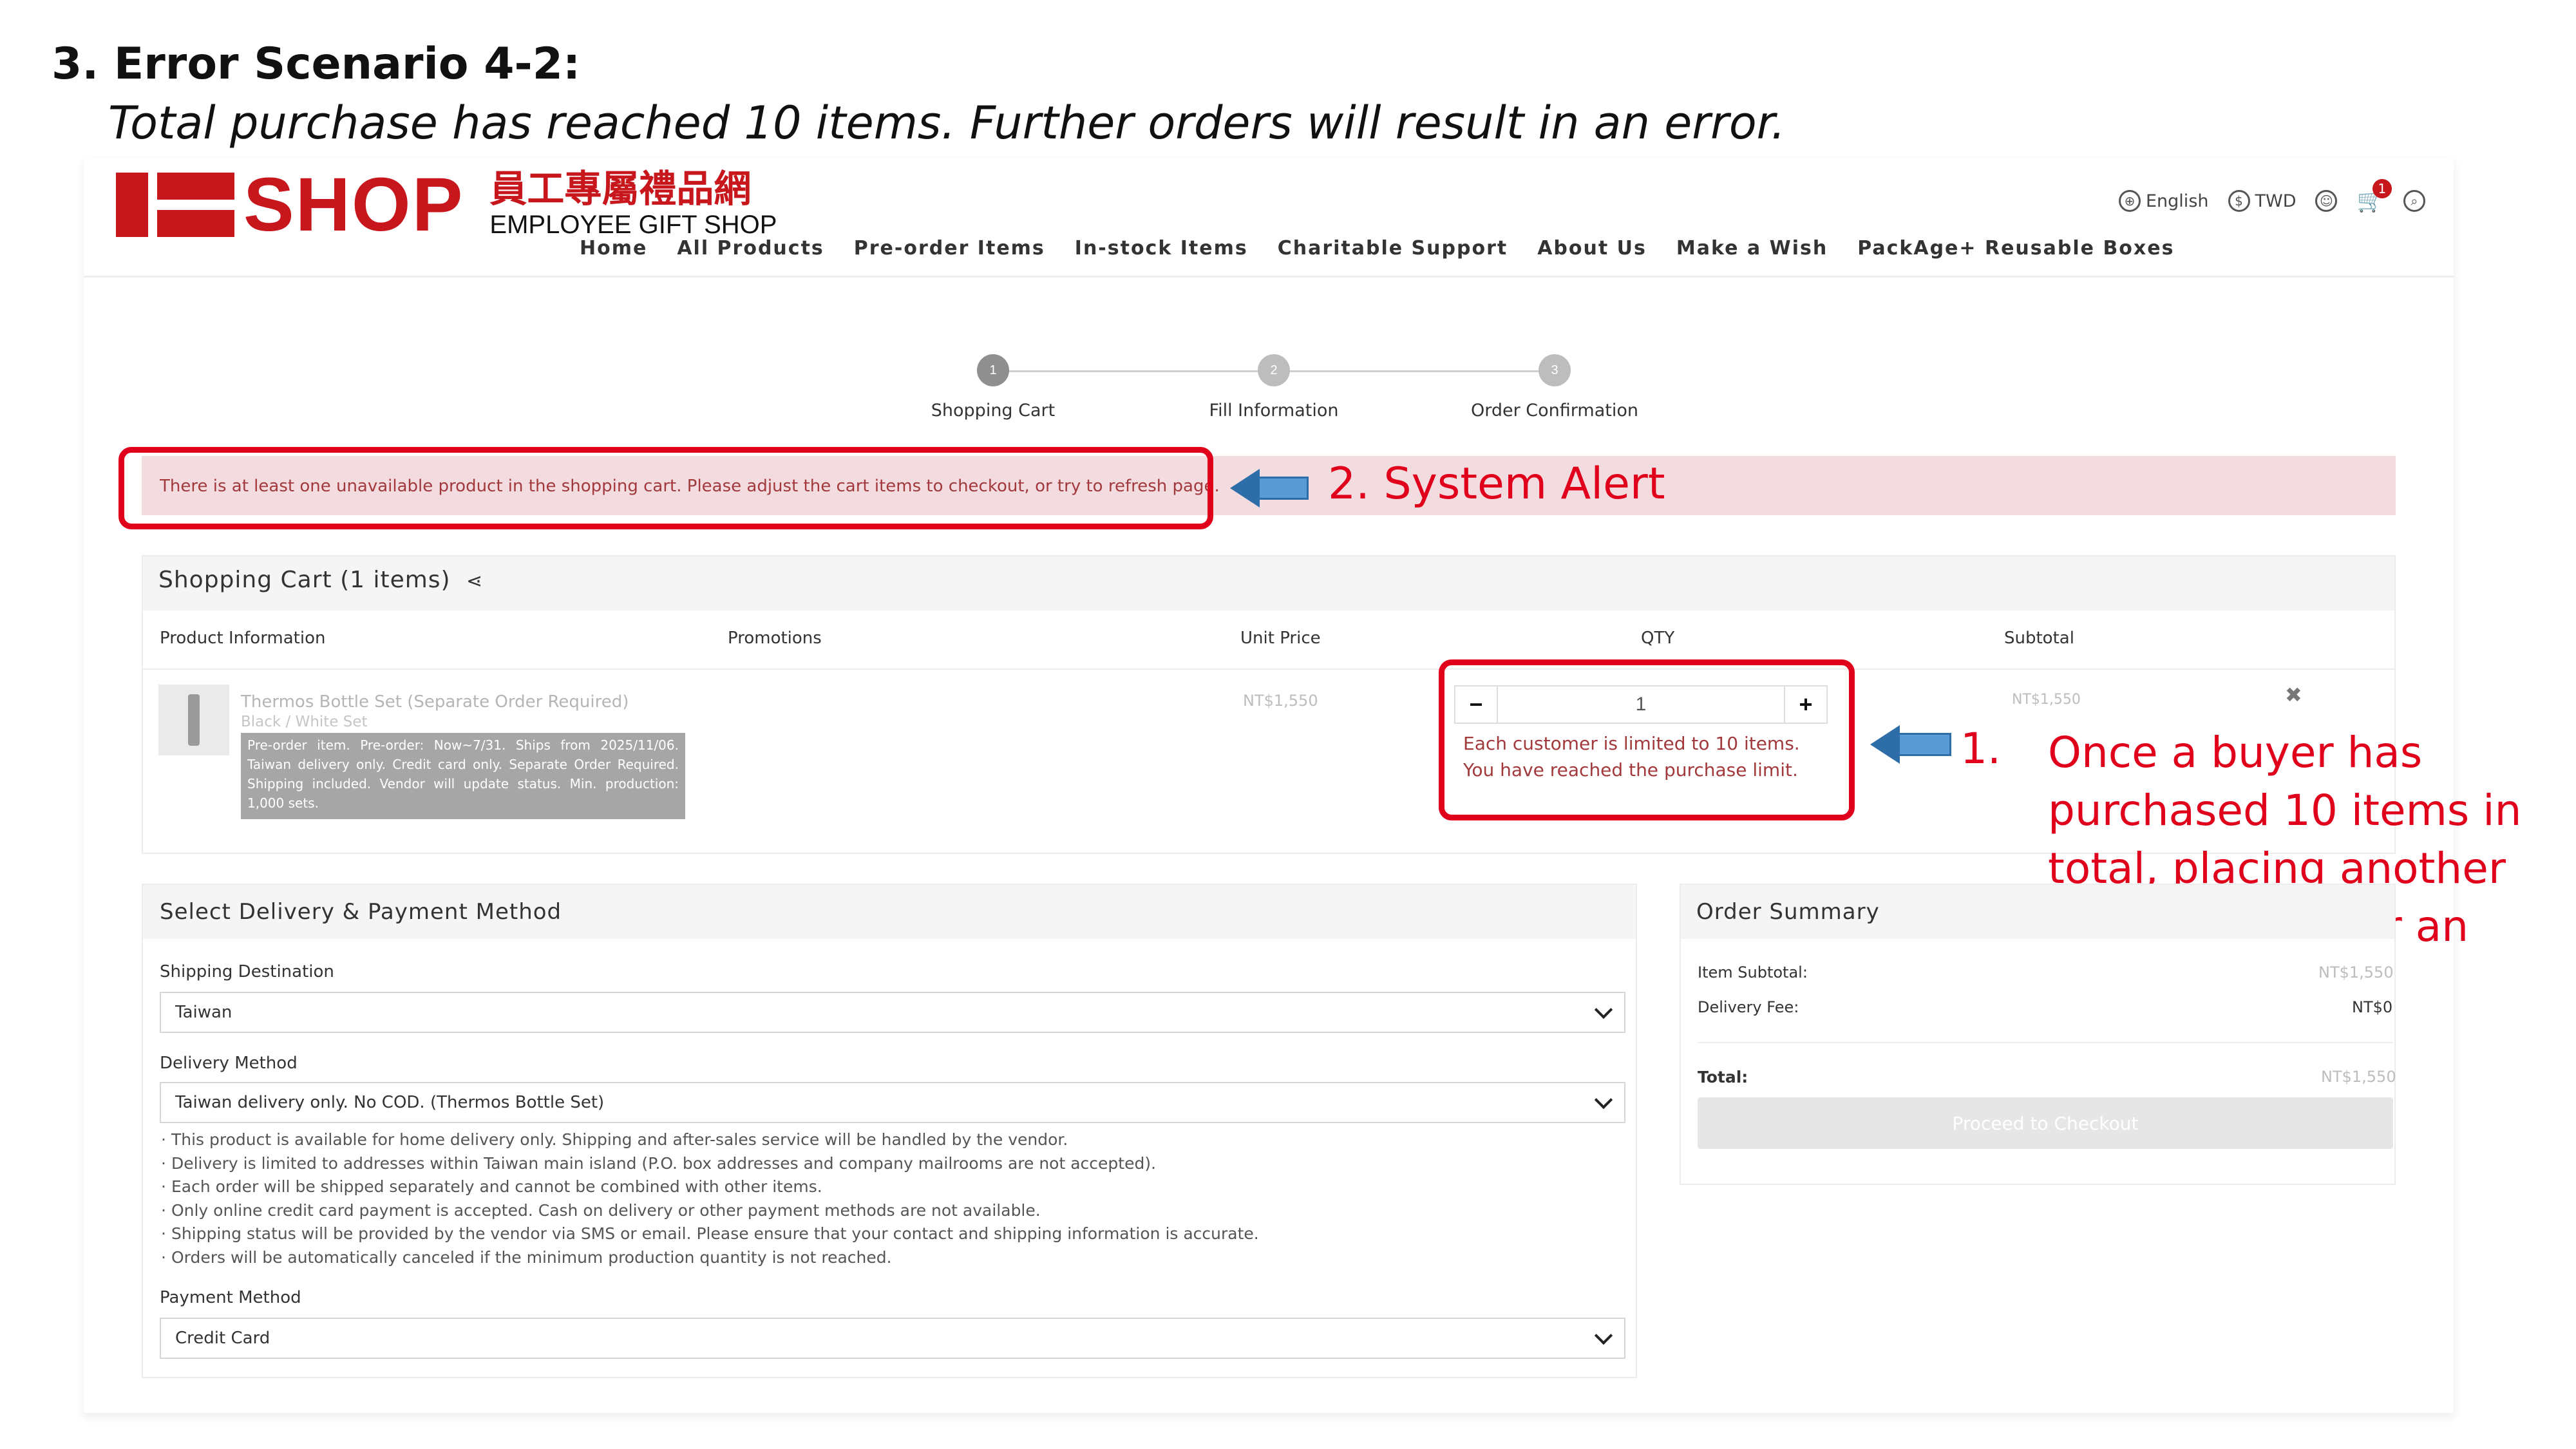 The height and width of the screenshot is (1449, 2576). What do you see at coordinates (1554, 411) in the screenshot?
I see `step-3-label: Order Confirmation` at bounding box center [1554, 411].